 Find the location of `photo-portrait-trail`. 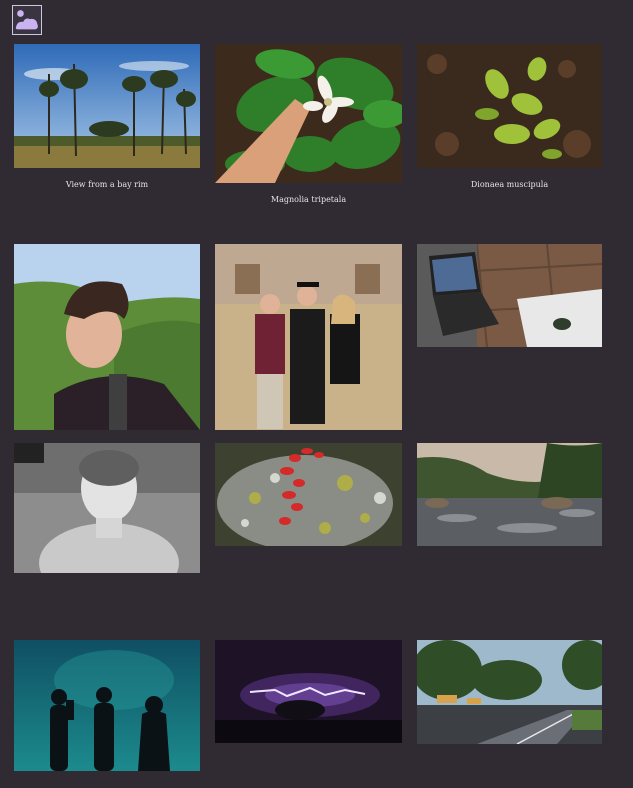

photo-portrait-trail is located at coordinates (107, 337).